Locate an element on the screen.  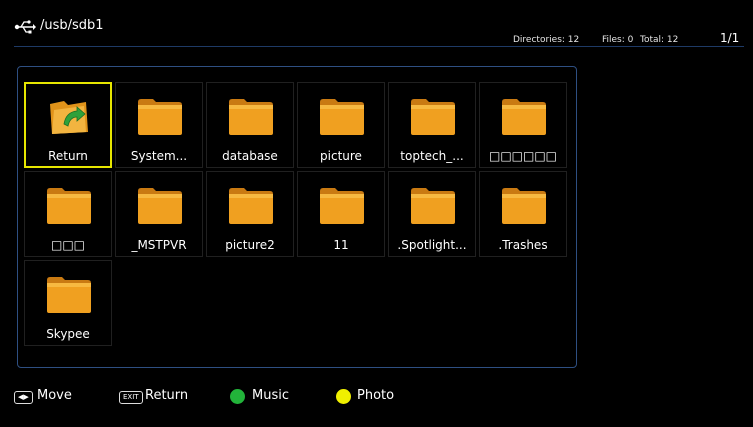
current-path: /usb/sdb1 is located at coordinates (72, 25).